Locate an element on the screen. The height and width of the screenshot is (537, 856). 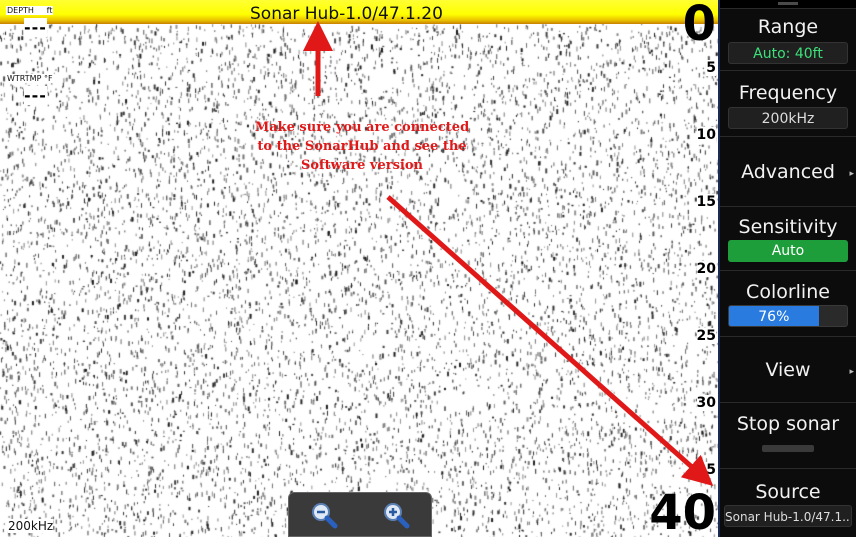
colorline-value: 76% is located at coordinates (774, 317).